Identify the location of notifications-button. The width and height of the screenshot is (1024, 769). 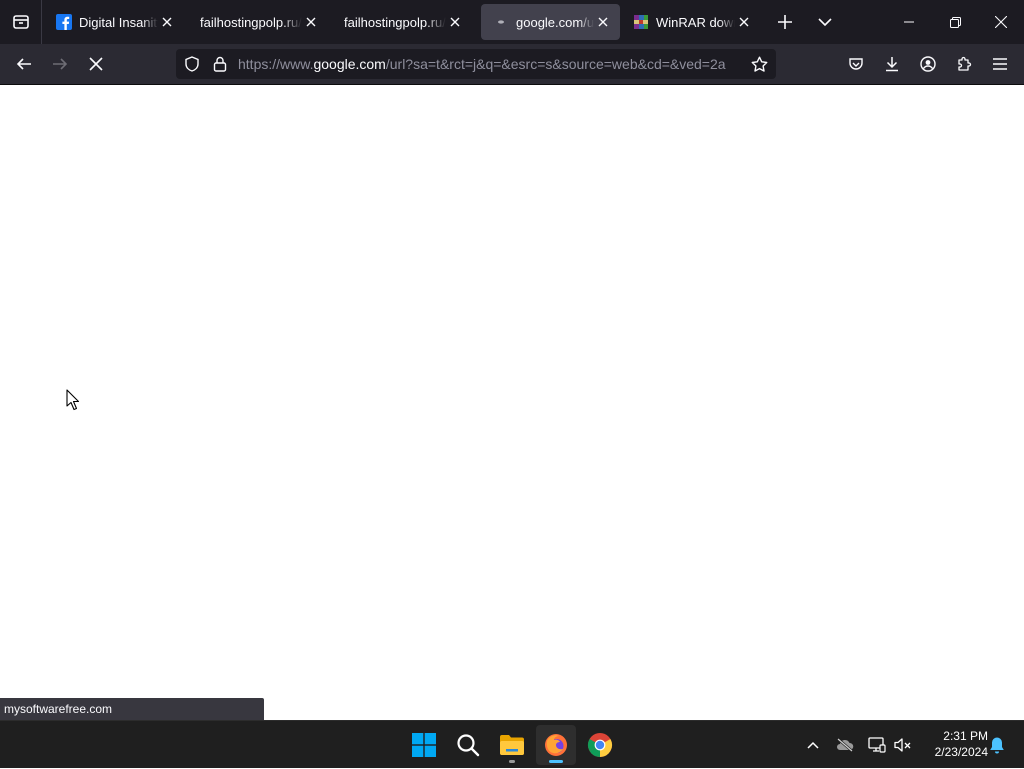
(997, 745).